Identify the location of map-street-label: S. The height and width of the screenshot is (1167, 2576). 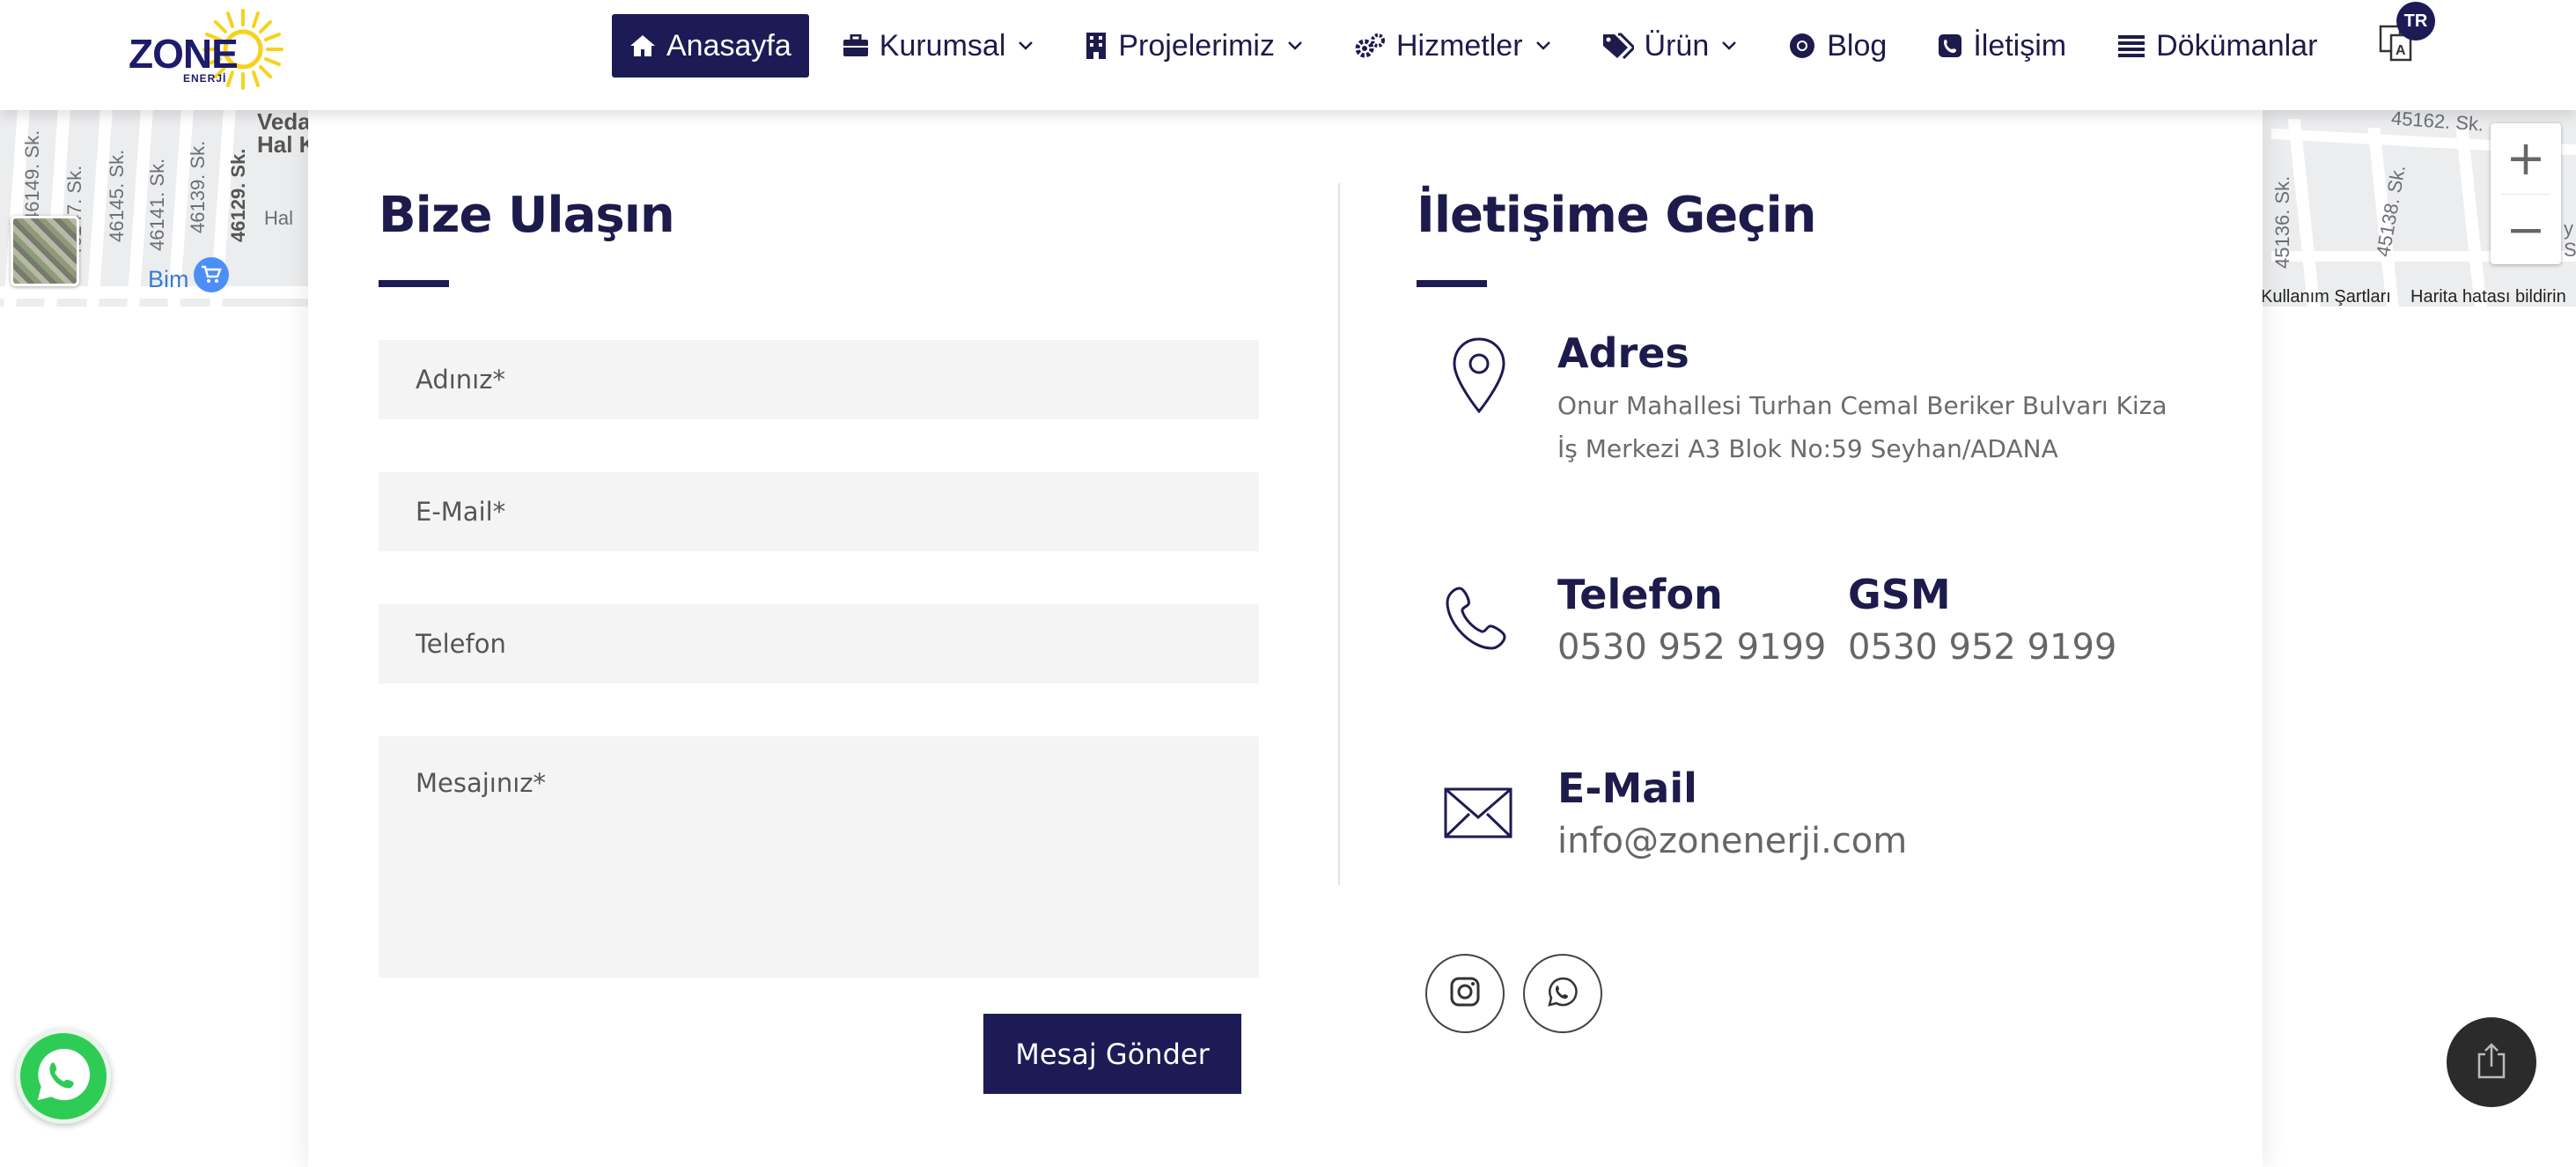
(2570, 250).